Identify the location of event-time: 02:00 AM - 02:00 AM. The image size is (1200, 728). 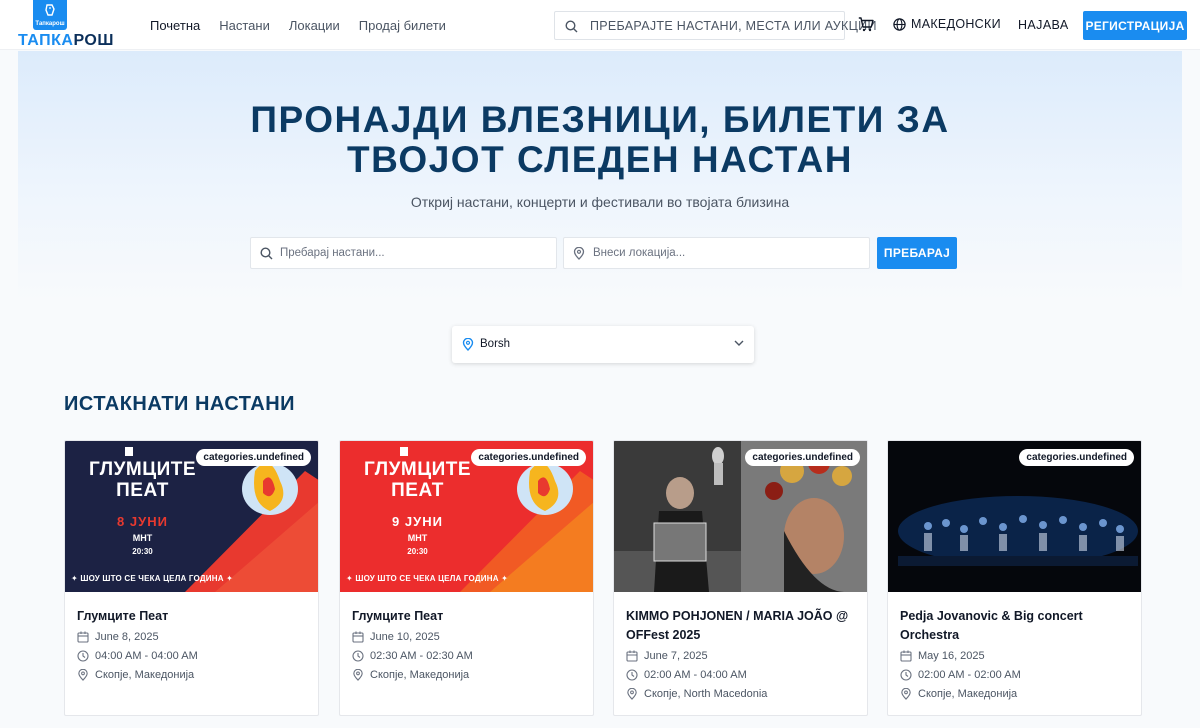
(960, 675).